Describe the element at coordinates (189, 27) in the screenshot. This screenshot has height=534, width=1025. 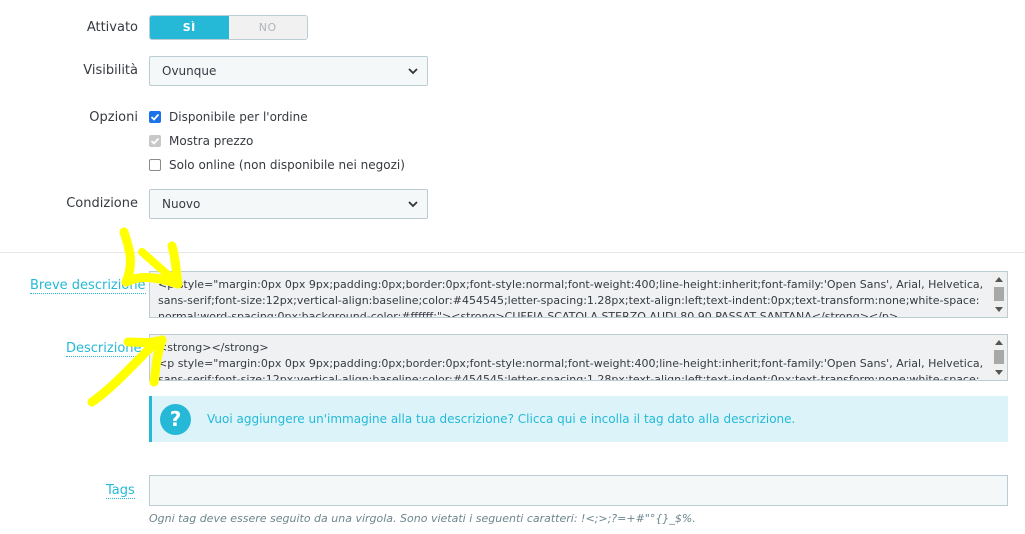
I see `toggle-yes-option: SÌ` at that location.